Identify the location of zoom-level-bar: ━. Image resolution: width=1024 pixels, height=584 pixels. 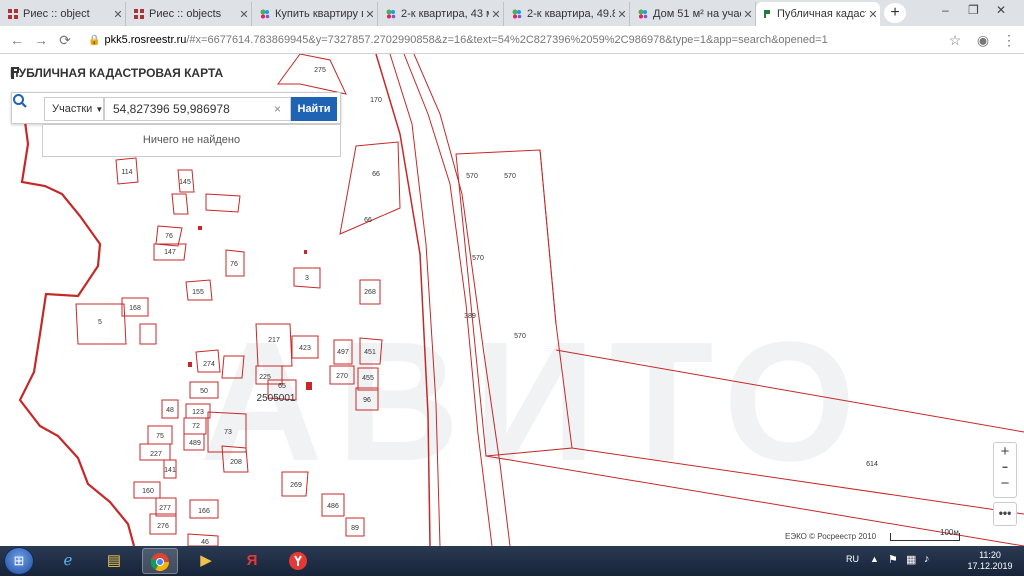
(1005, 467).